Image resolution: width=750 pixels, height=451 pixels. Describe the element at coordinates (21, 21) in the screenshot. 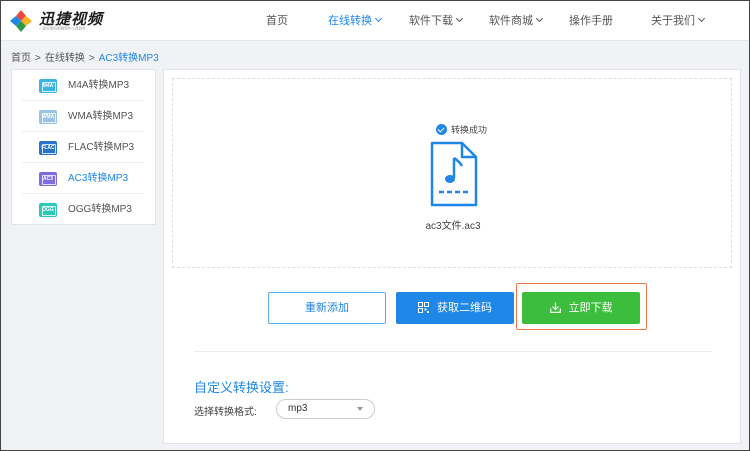

I see `logo-icon` at that location.